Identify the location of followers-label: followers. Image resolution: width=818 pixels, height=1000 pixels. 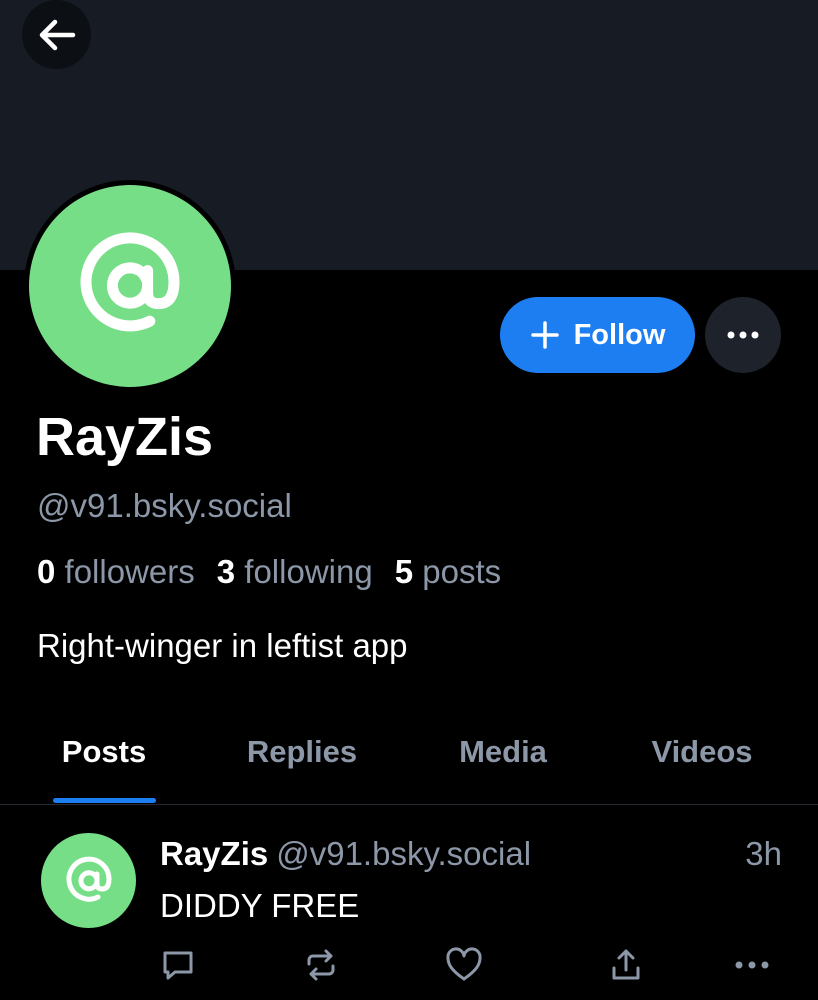
(129, 571).